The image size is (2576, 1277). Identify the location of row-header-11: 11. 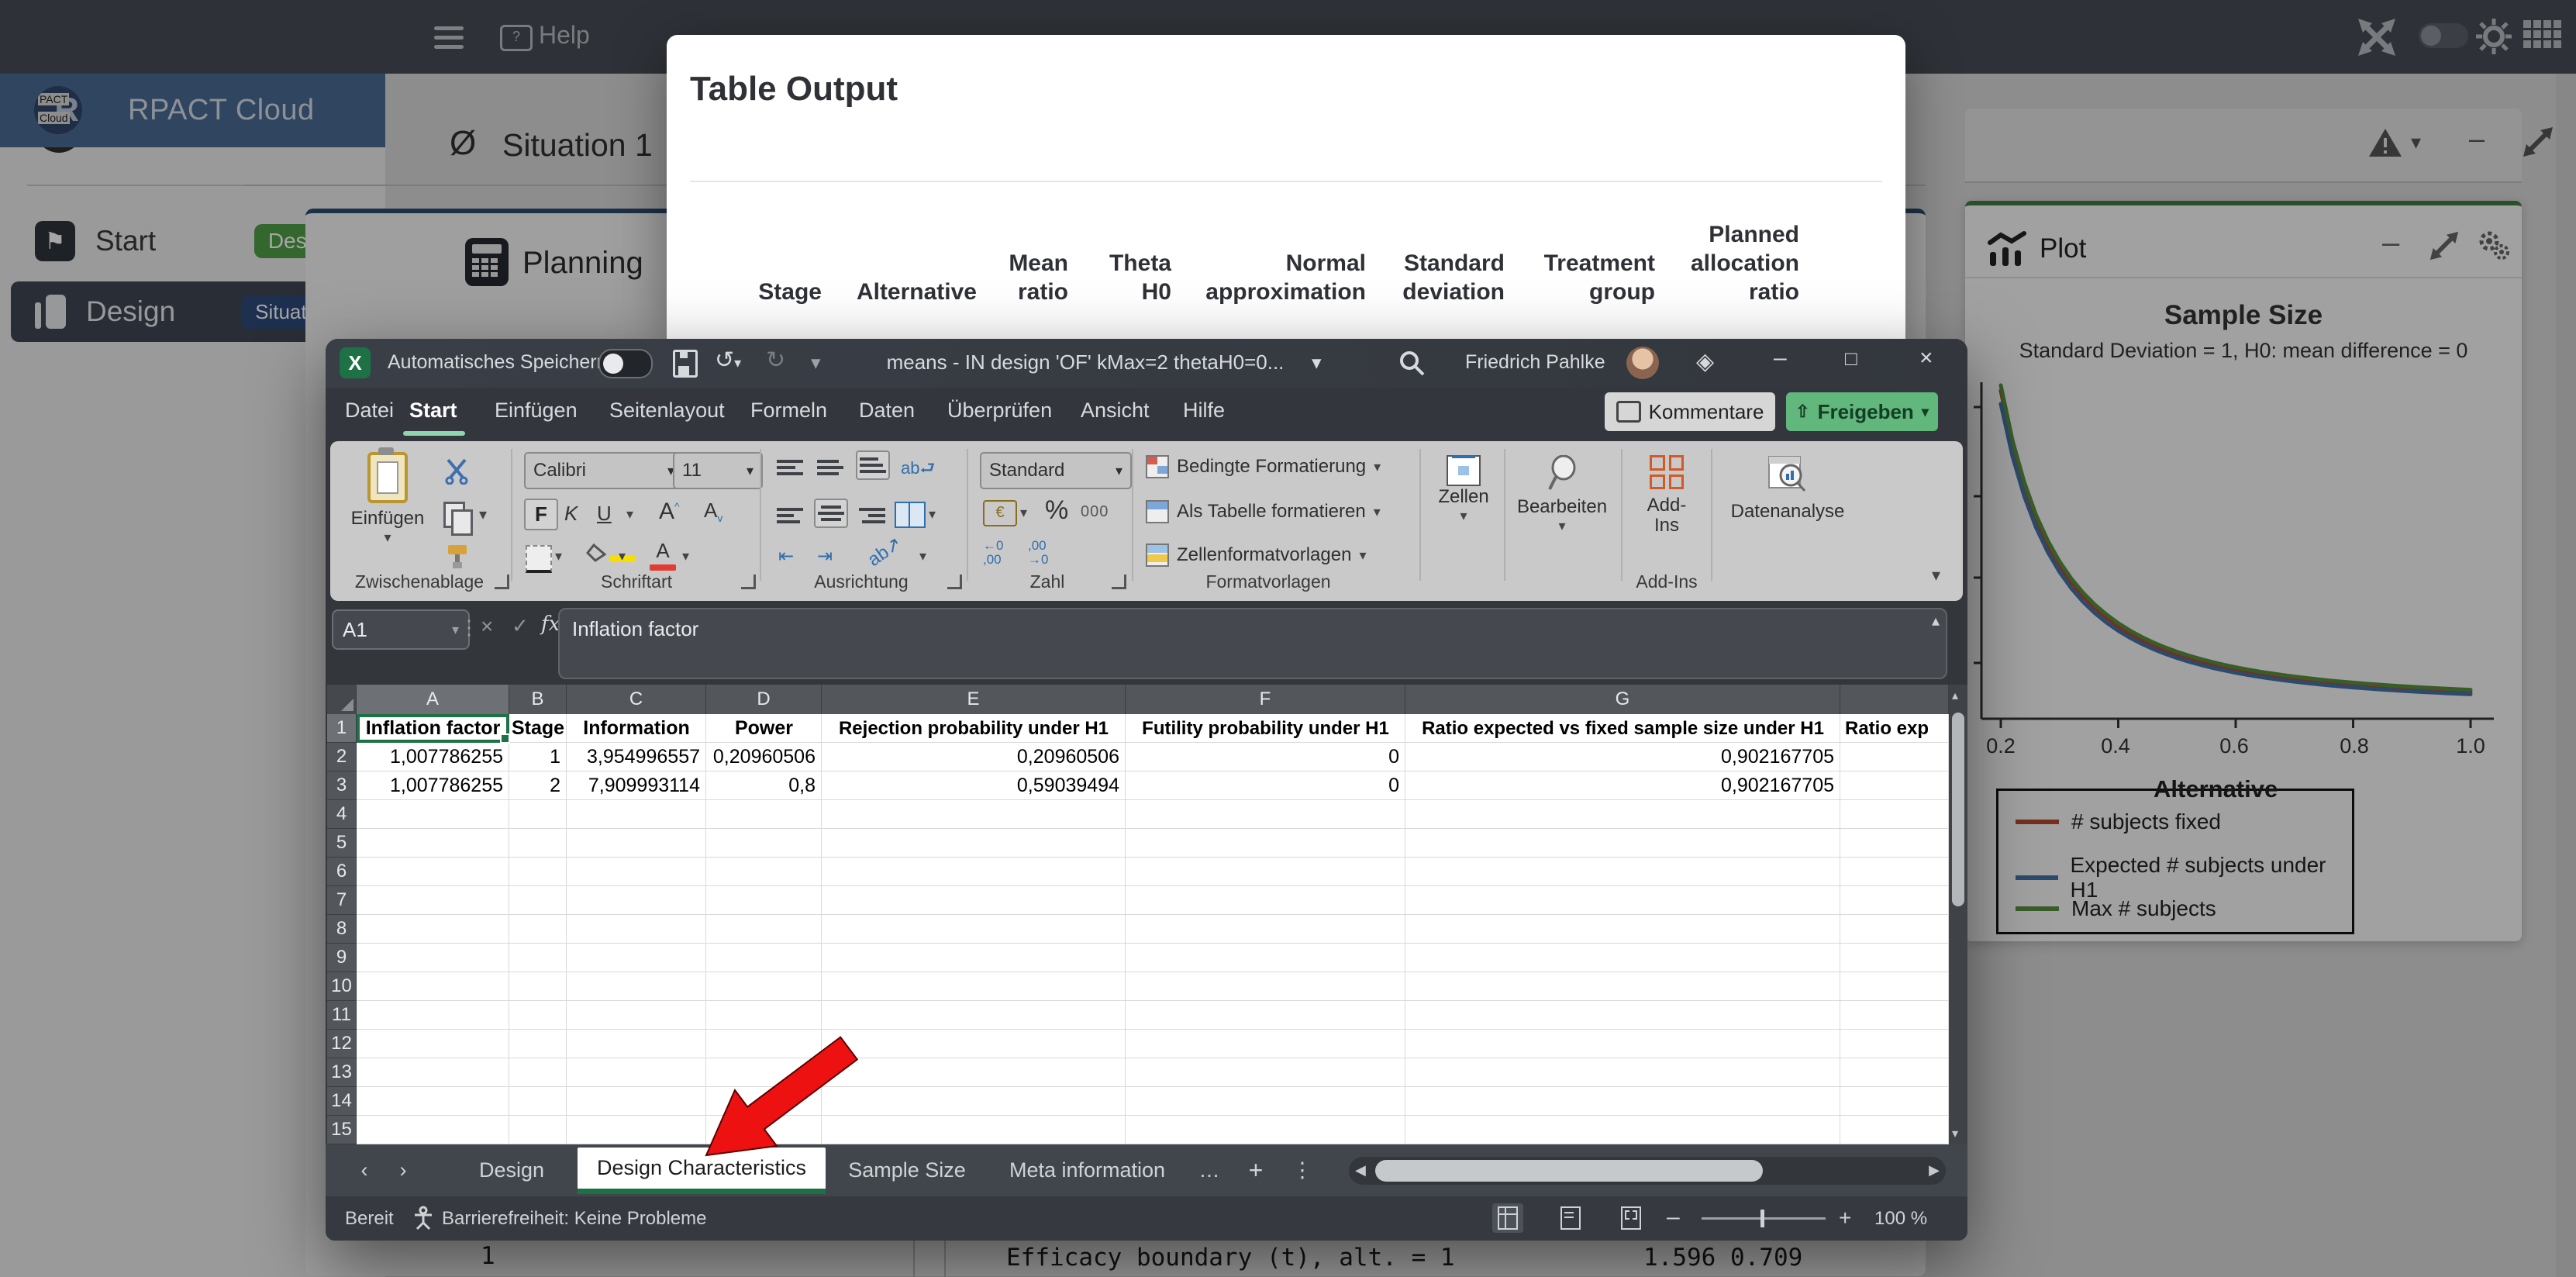
(342, 1015).